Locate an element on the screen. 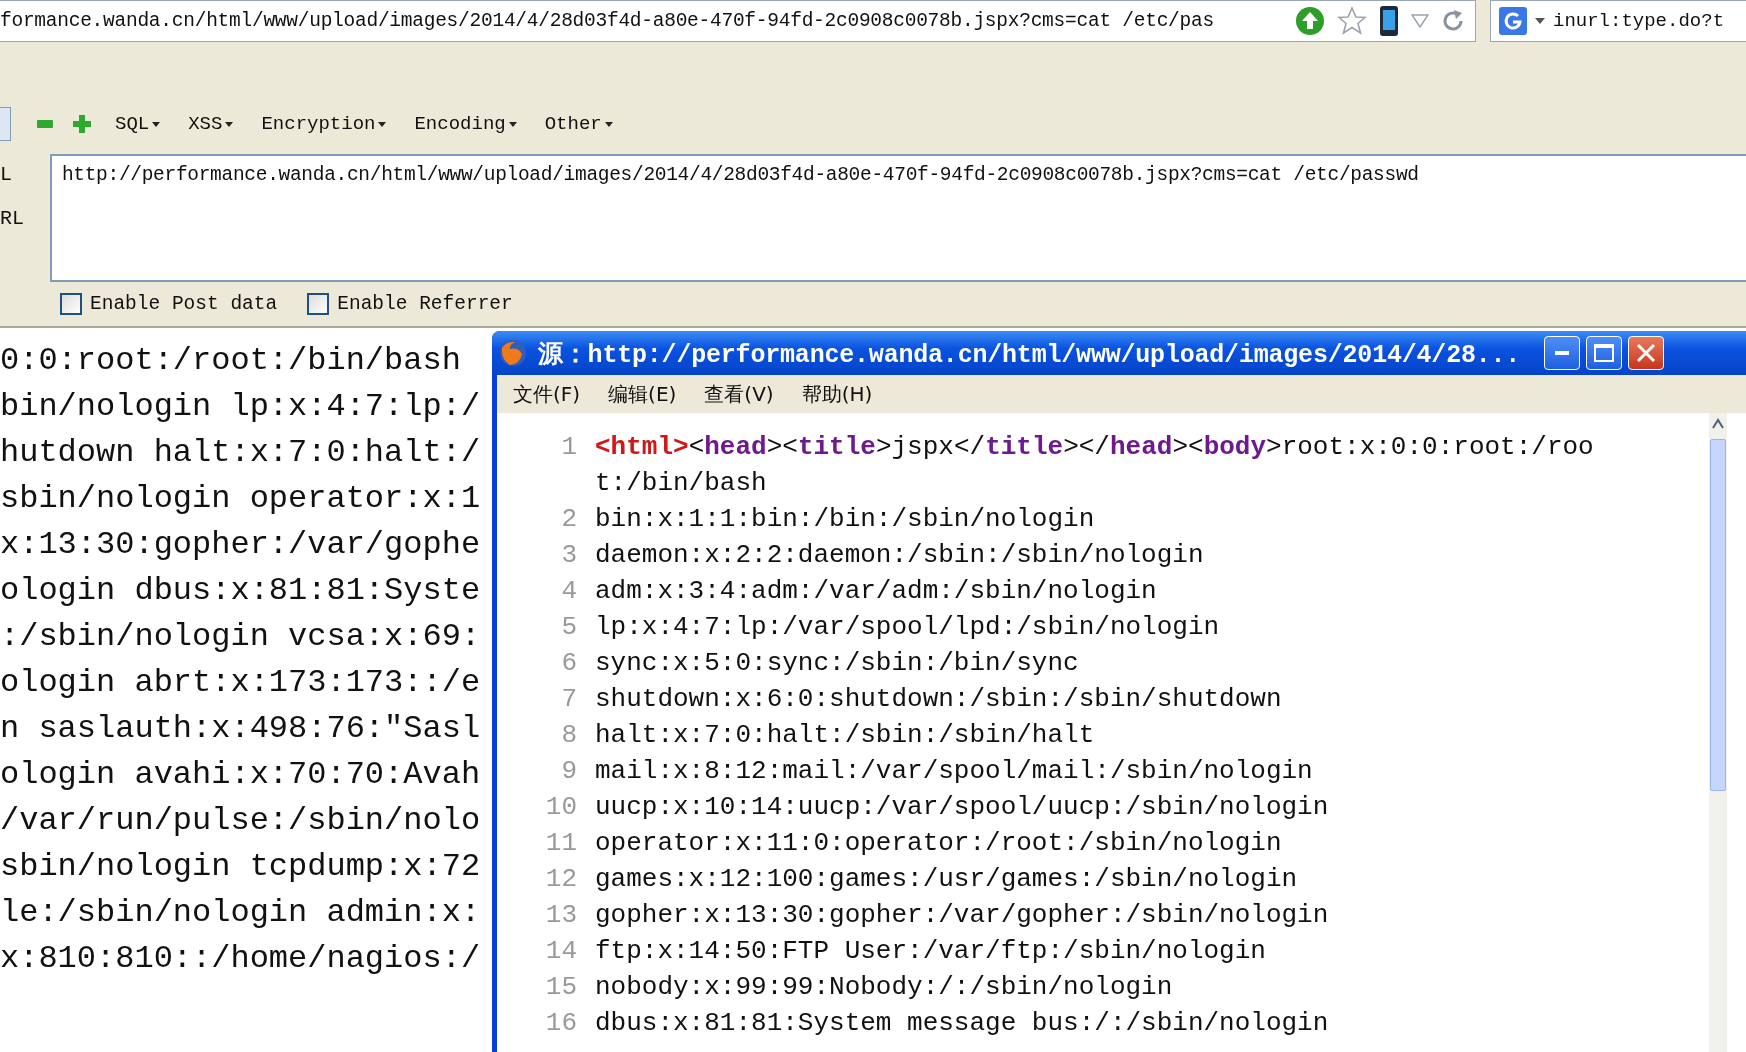 The width and height of the screenshot is (1746, 1052). url-input: http://performance.wanda.cn/html/www/upload/images/2014/4/28d03f4d-a80e-470f-94fd-2c0908c0078b.jspx?cms=cat /etc/passwd is located at coordinates (897, 218).